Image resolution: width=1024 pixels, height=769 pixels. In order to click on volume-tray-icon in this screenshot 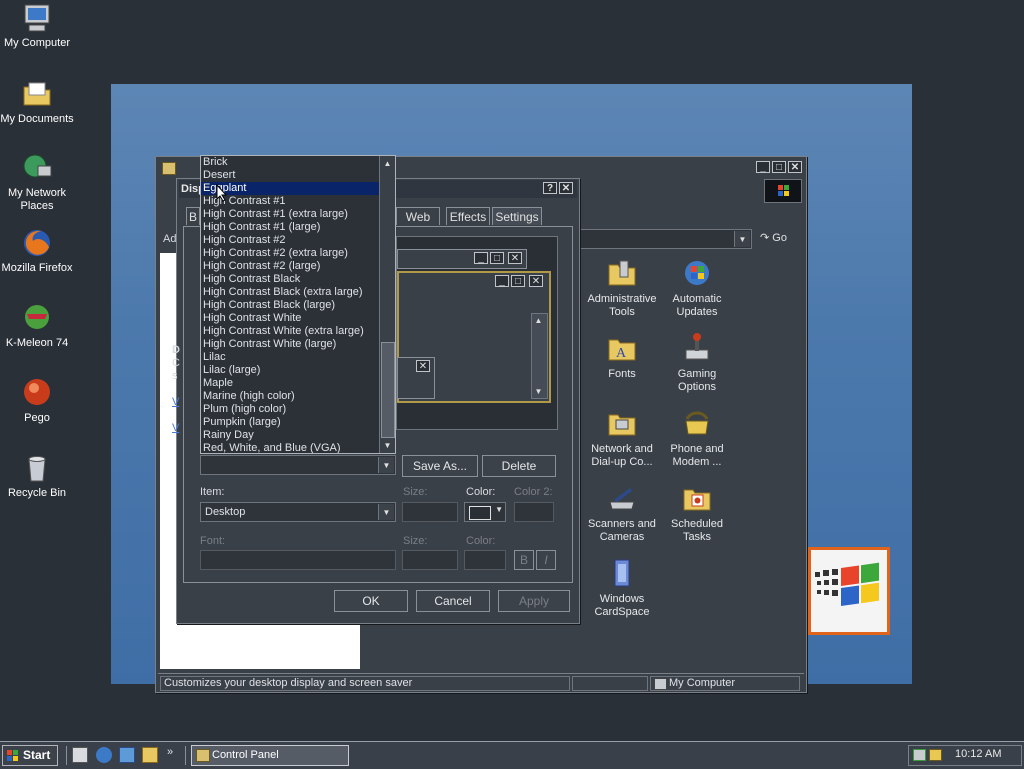, I will do `click(935, 755)`.